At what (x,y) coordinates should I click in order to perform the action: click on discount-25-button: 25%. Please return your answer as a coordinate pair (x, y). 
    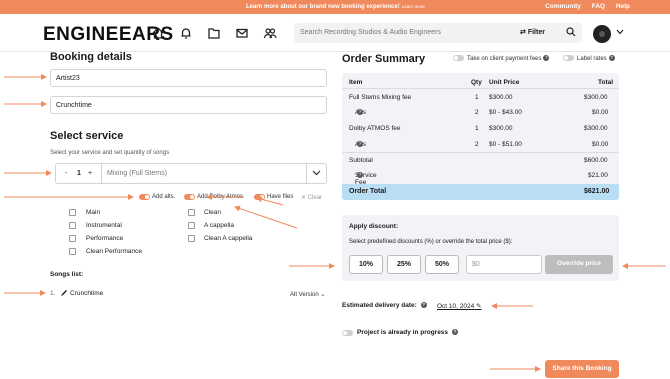
    Looking at the image, I should click on (404, 264).